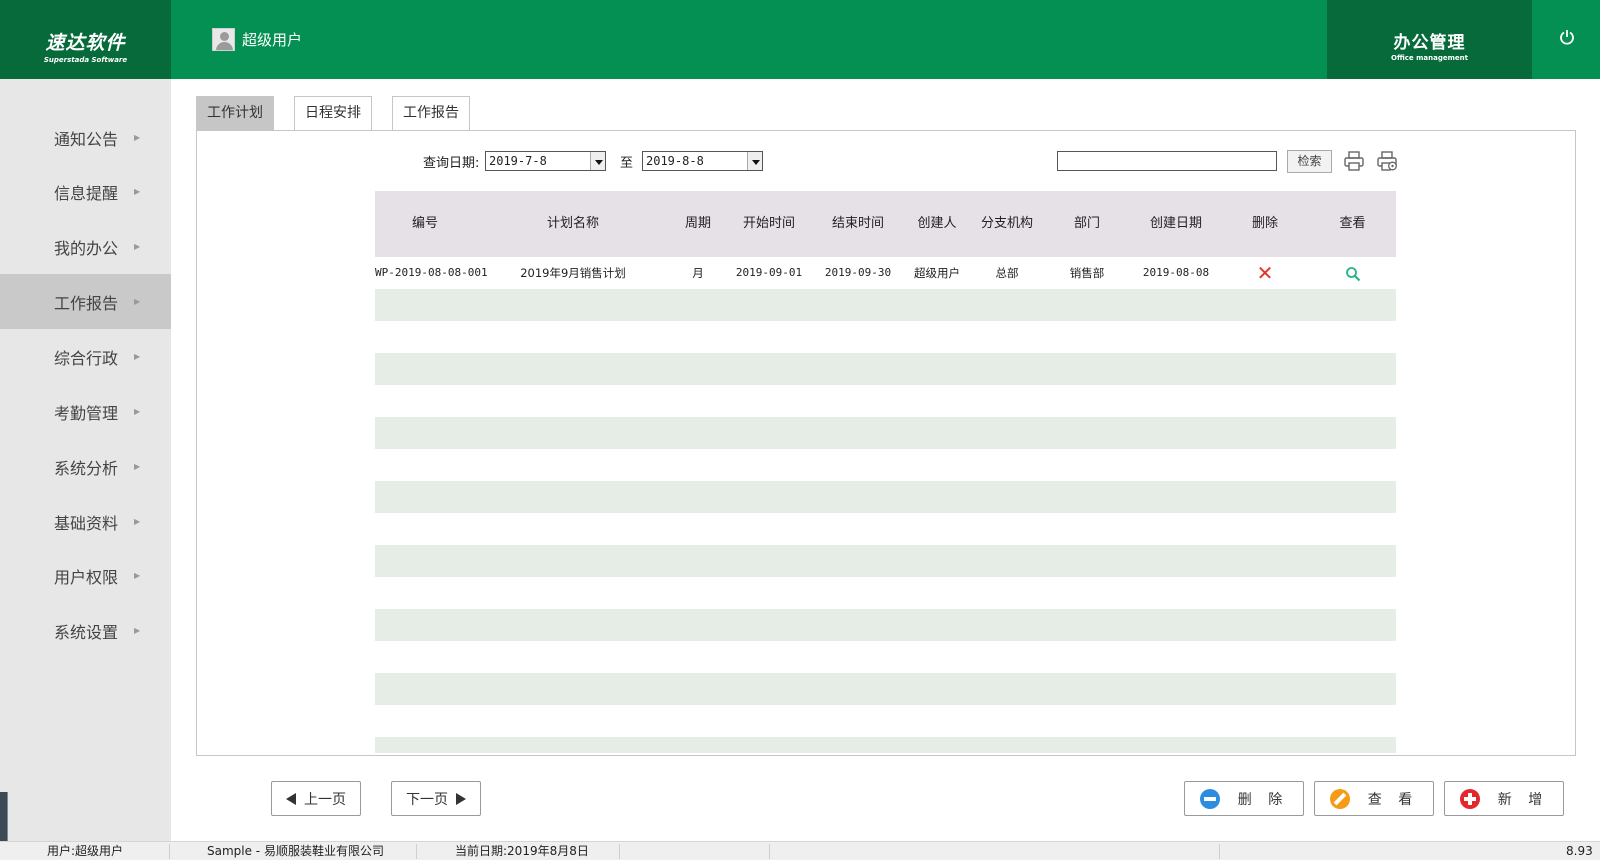  I want to click on next-page-button: 下一页, so click(436, 798).